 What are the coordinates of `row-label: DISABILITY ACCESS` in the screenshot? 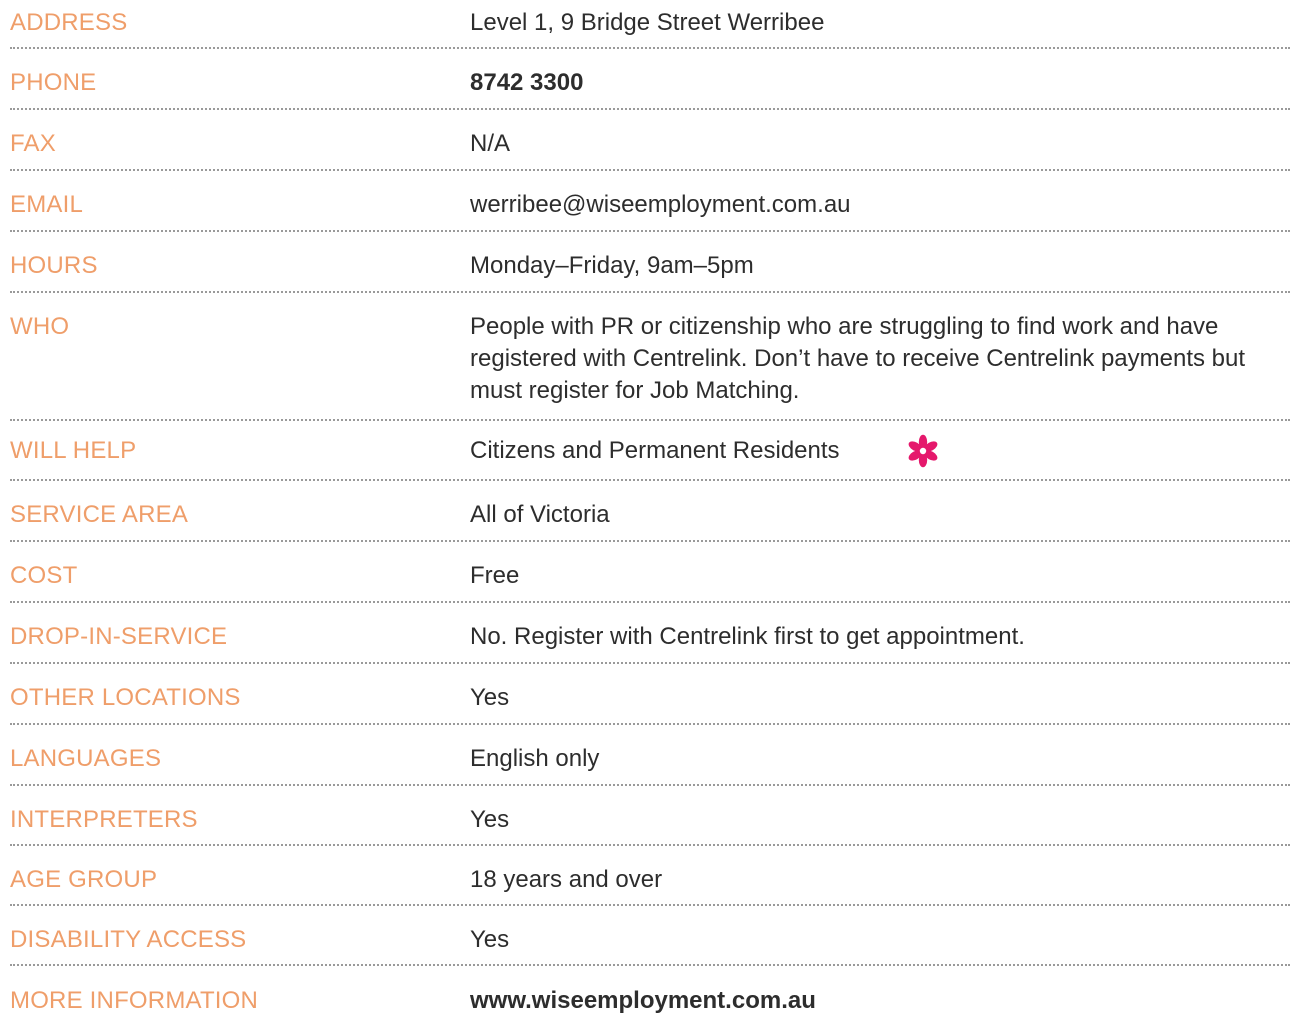 It's located at (128, 939).